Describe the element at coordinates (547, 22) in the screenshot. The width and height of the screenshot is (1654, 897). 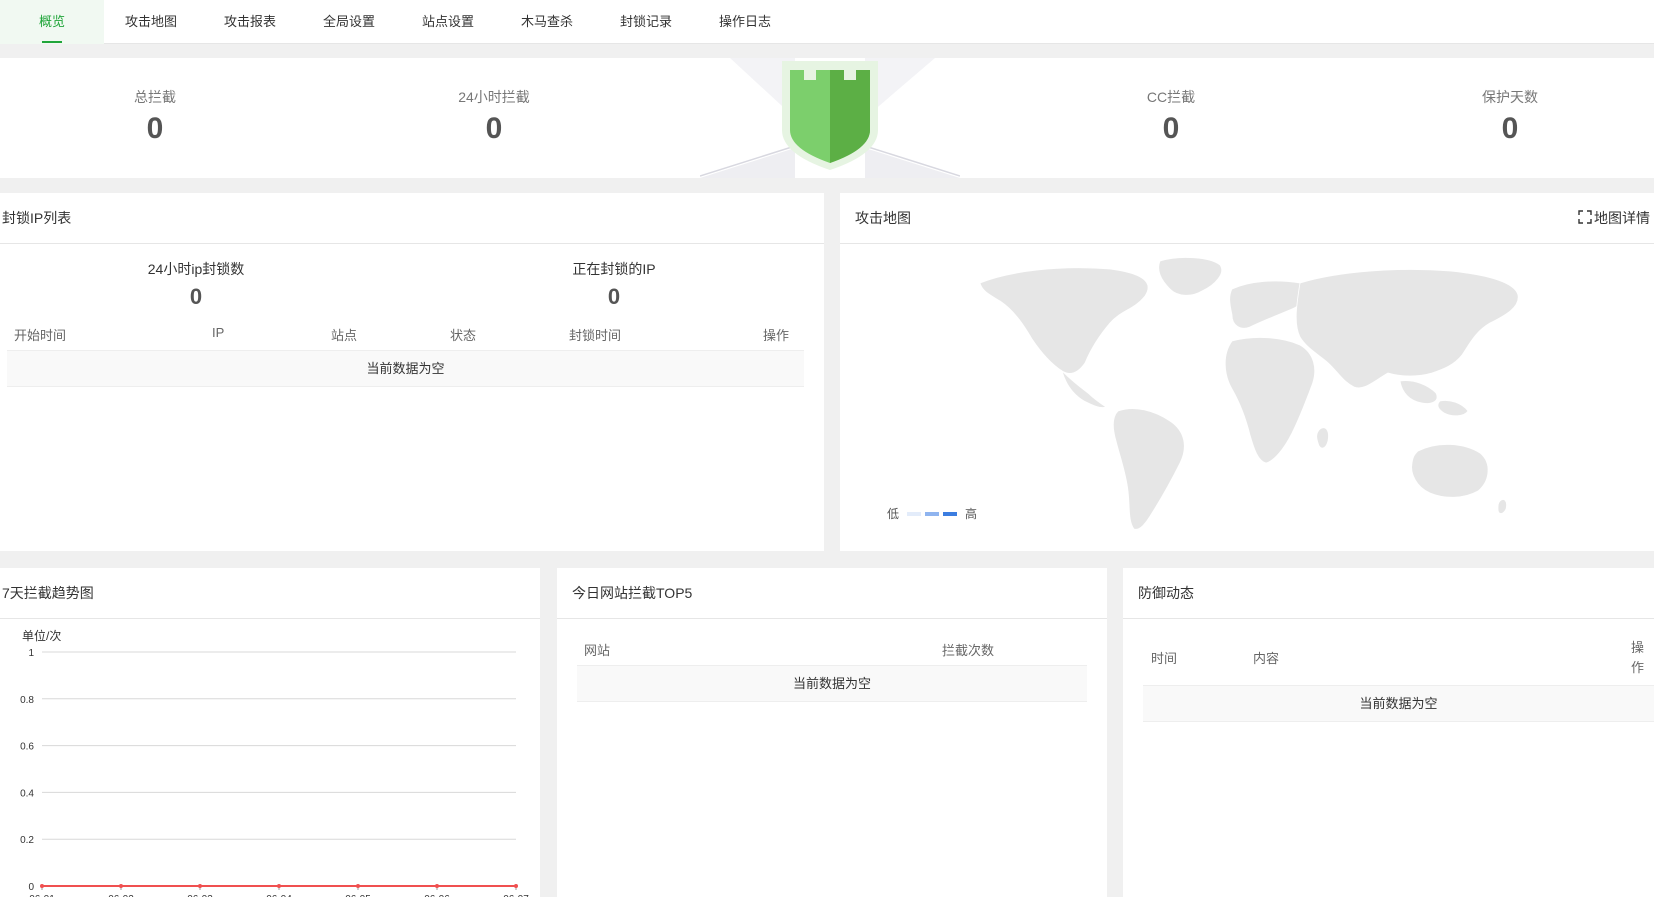
I see `tab-trojan-scan: 木马查杀` at that location.